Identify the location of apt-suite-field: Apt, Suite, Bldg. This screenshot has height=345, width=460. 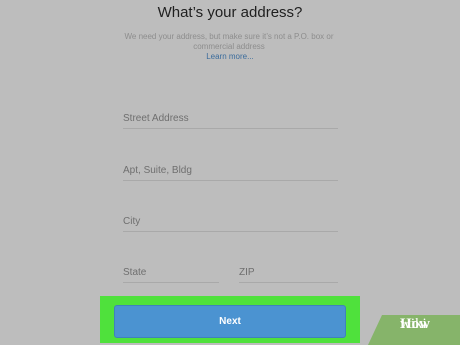
(157, 170).